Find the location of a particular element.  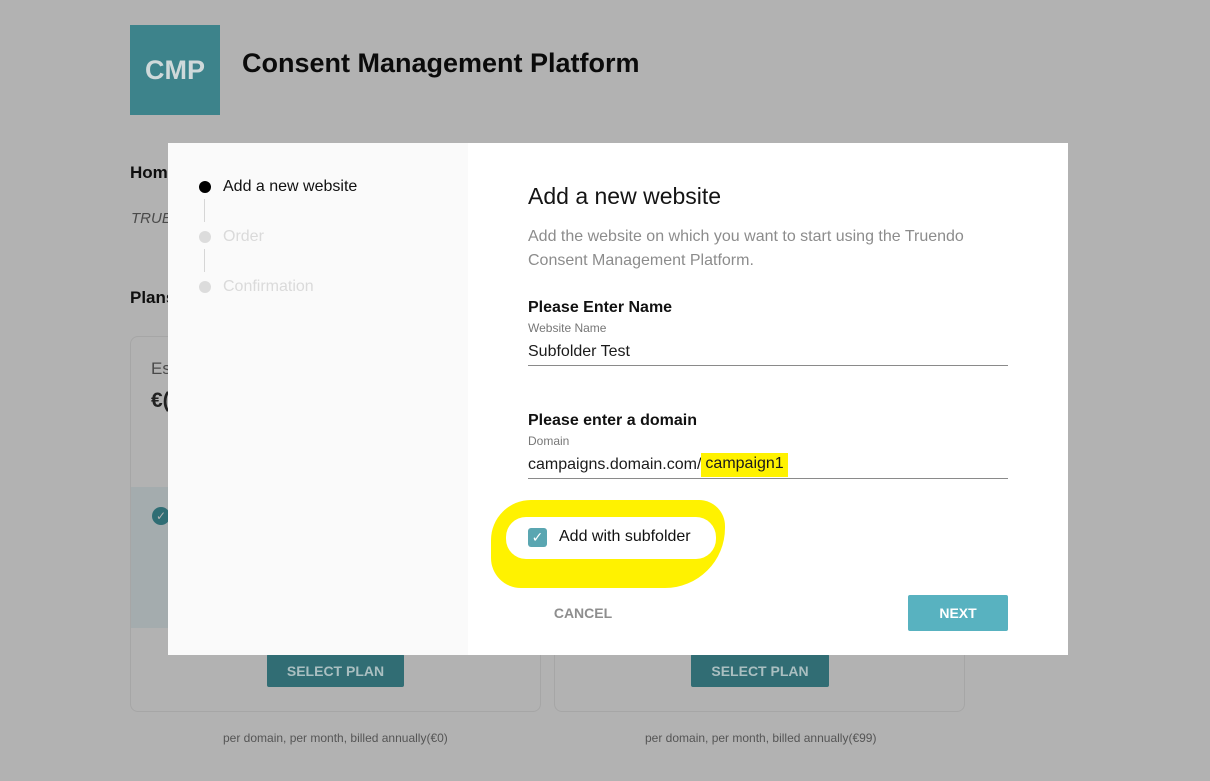

domain-field-label: Domain is located at coordinates (549, 441).